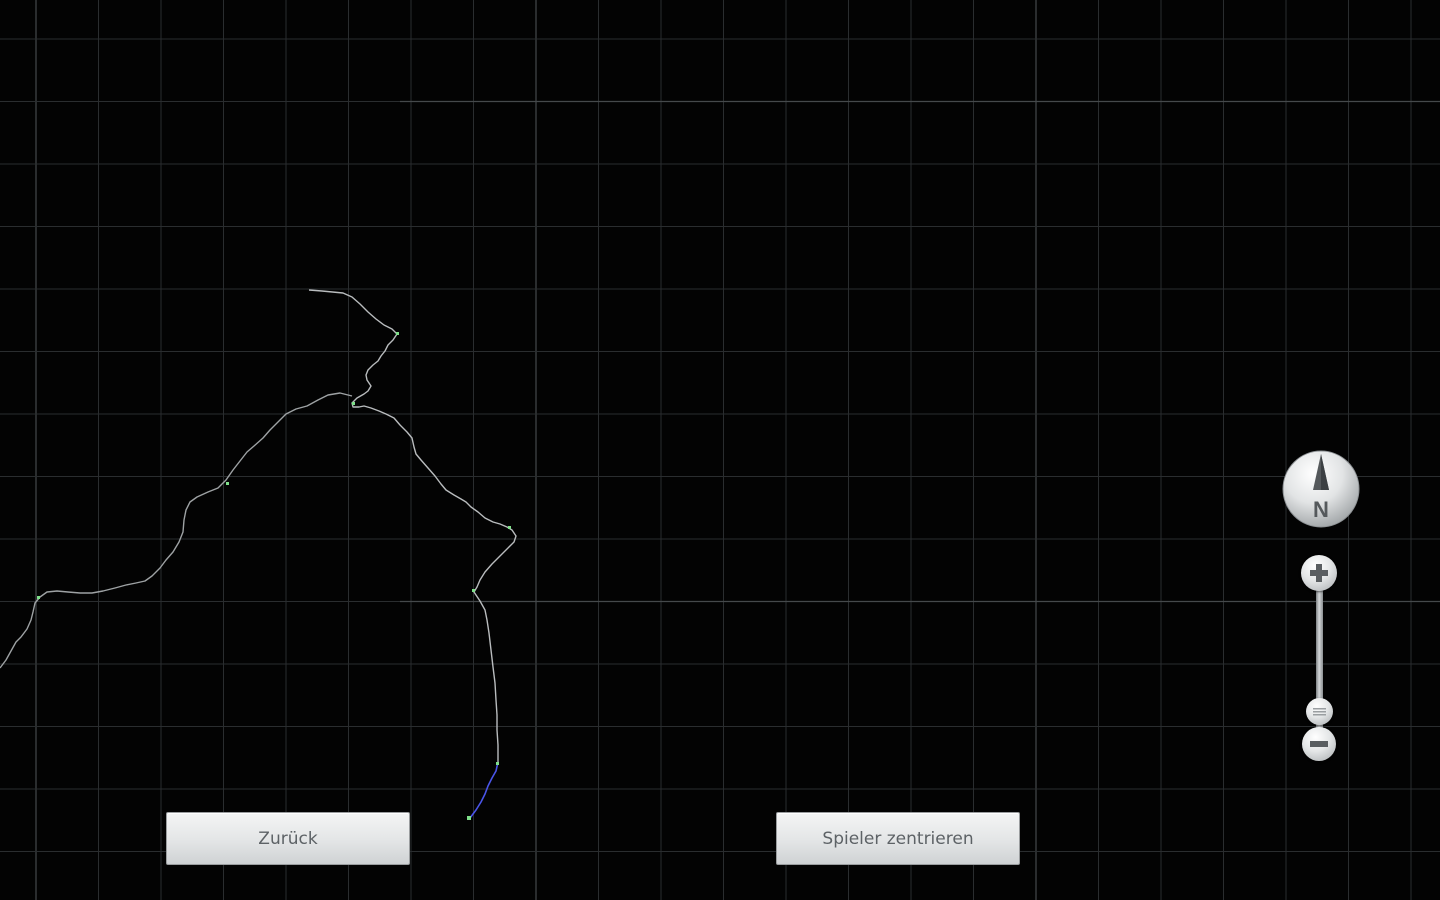 The image size is (1440, 900). Describe the element at coordinates (288, 838) in the screenshot. I see `back-button: Zurück` at that location.